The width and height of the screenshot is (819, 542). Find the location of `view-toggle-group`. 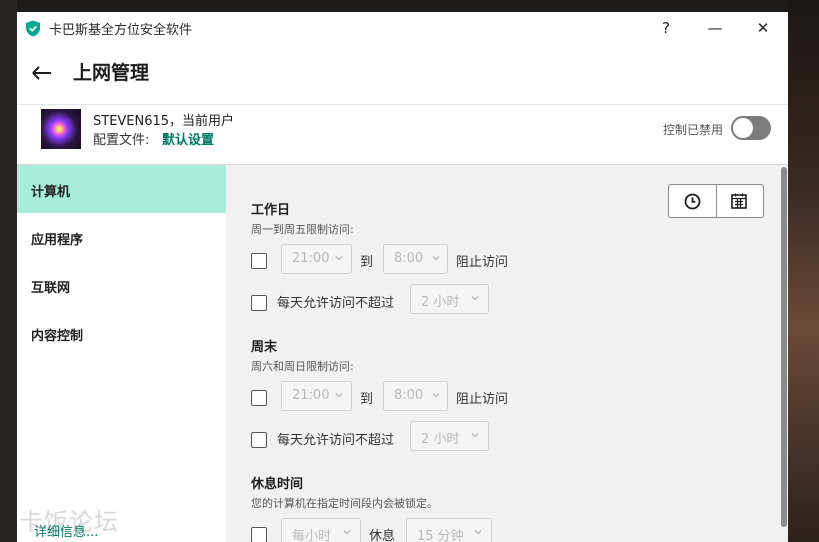

view-toggle-group is located at coordinates (716, 201).